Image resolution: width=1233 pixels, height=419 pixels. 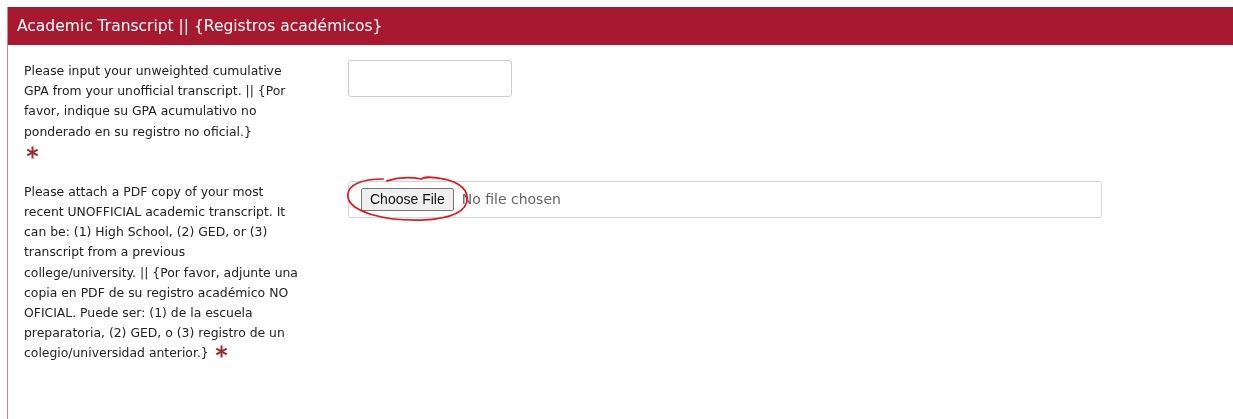 What do you see at coordinates (155, 101) in the screenshot?
I see `question-label: Please input your unweighted cumulative GPA from your unofficial transcript. || {Por favor, indique su GPA acumulativo no ponderado en su registro no oficial.}` at bounding box center [155, 101].